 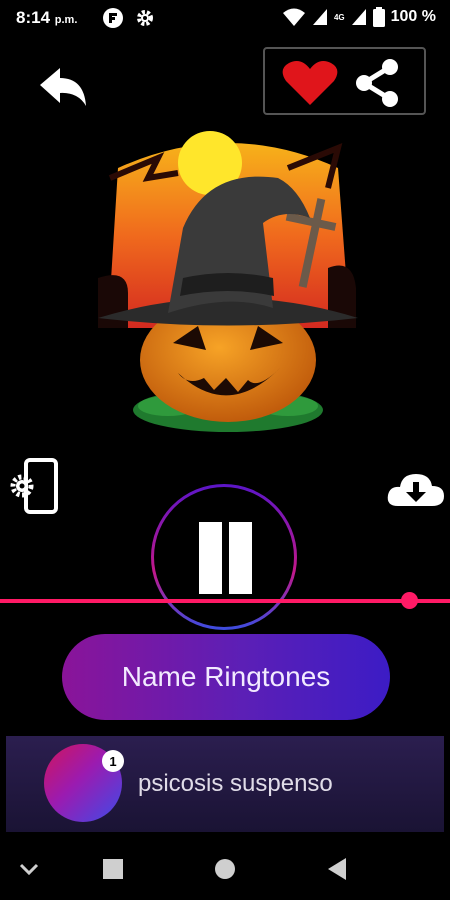 What do you see at coordinates (293, 17) in the screenshot?
I see `wifi-icon` at bounding box center [293, 17].